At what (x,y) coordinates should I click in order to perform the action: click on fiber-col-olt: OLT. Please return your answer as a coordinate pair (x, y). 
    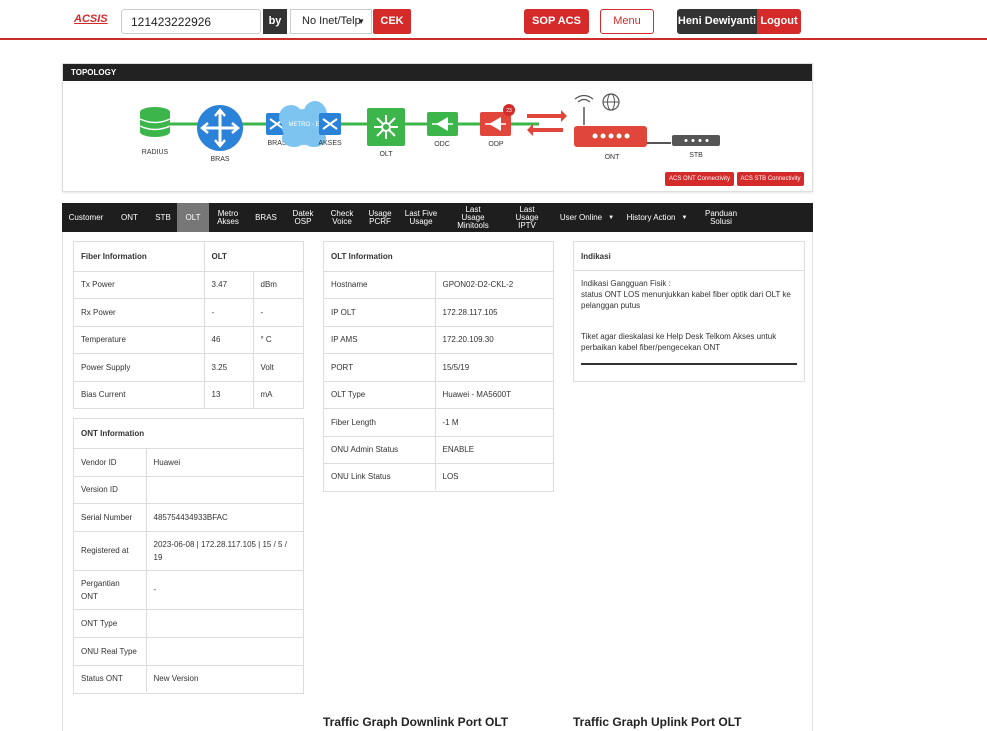
    Looking at the image, I should click on (253, 257).